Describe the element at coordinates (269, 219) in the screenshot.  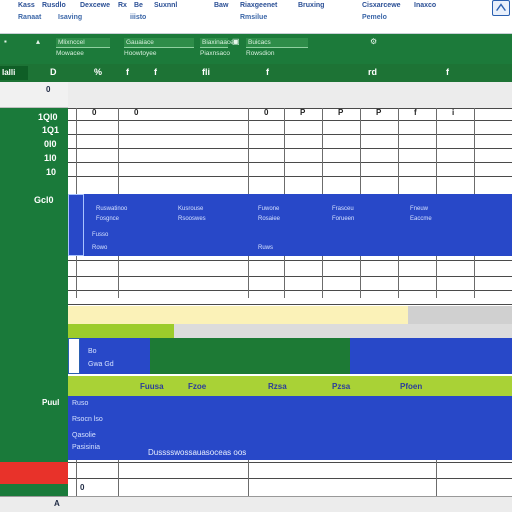
I see `cell-text: Rosaiee` at that location.